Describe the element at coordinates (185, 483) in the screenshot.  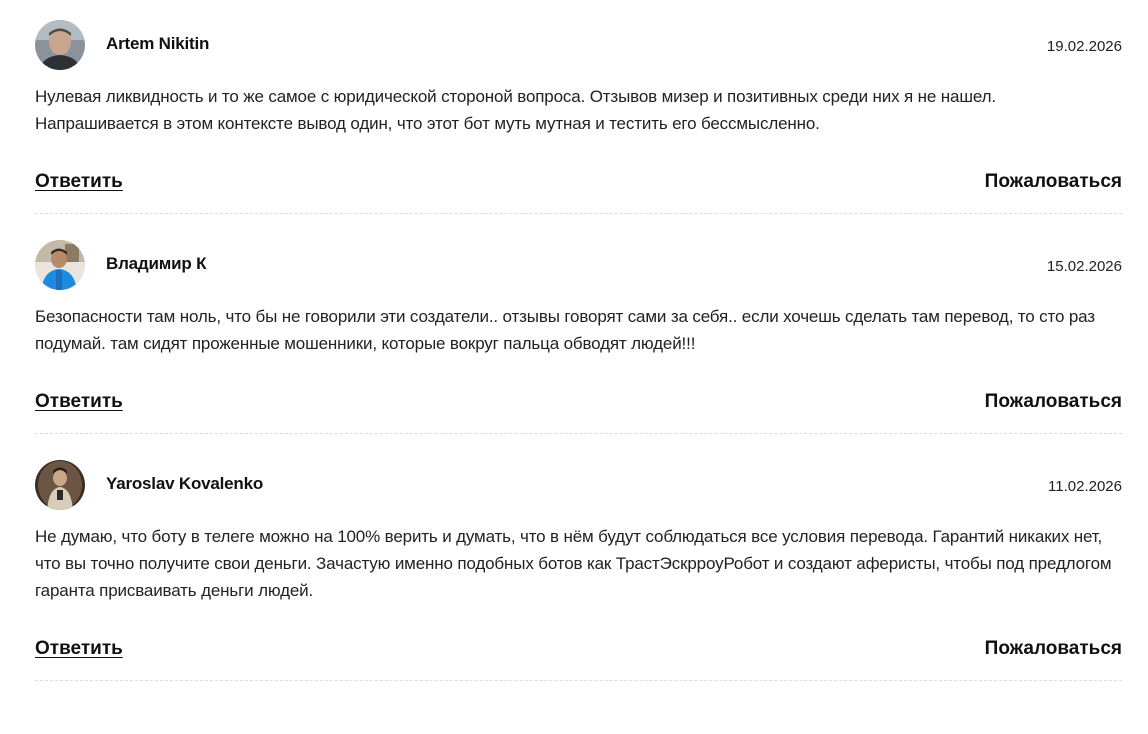
I see `author-name: Yaroslav Kovalenko` at that location.